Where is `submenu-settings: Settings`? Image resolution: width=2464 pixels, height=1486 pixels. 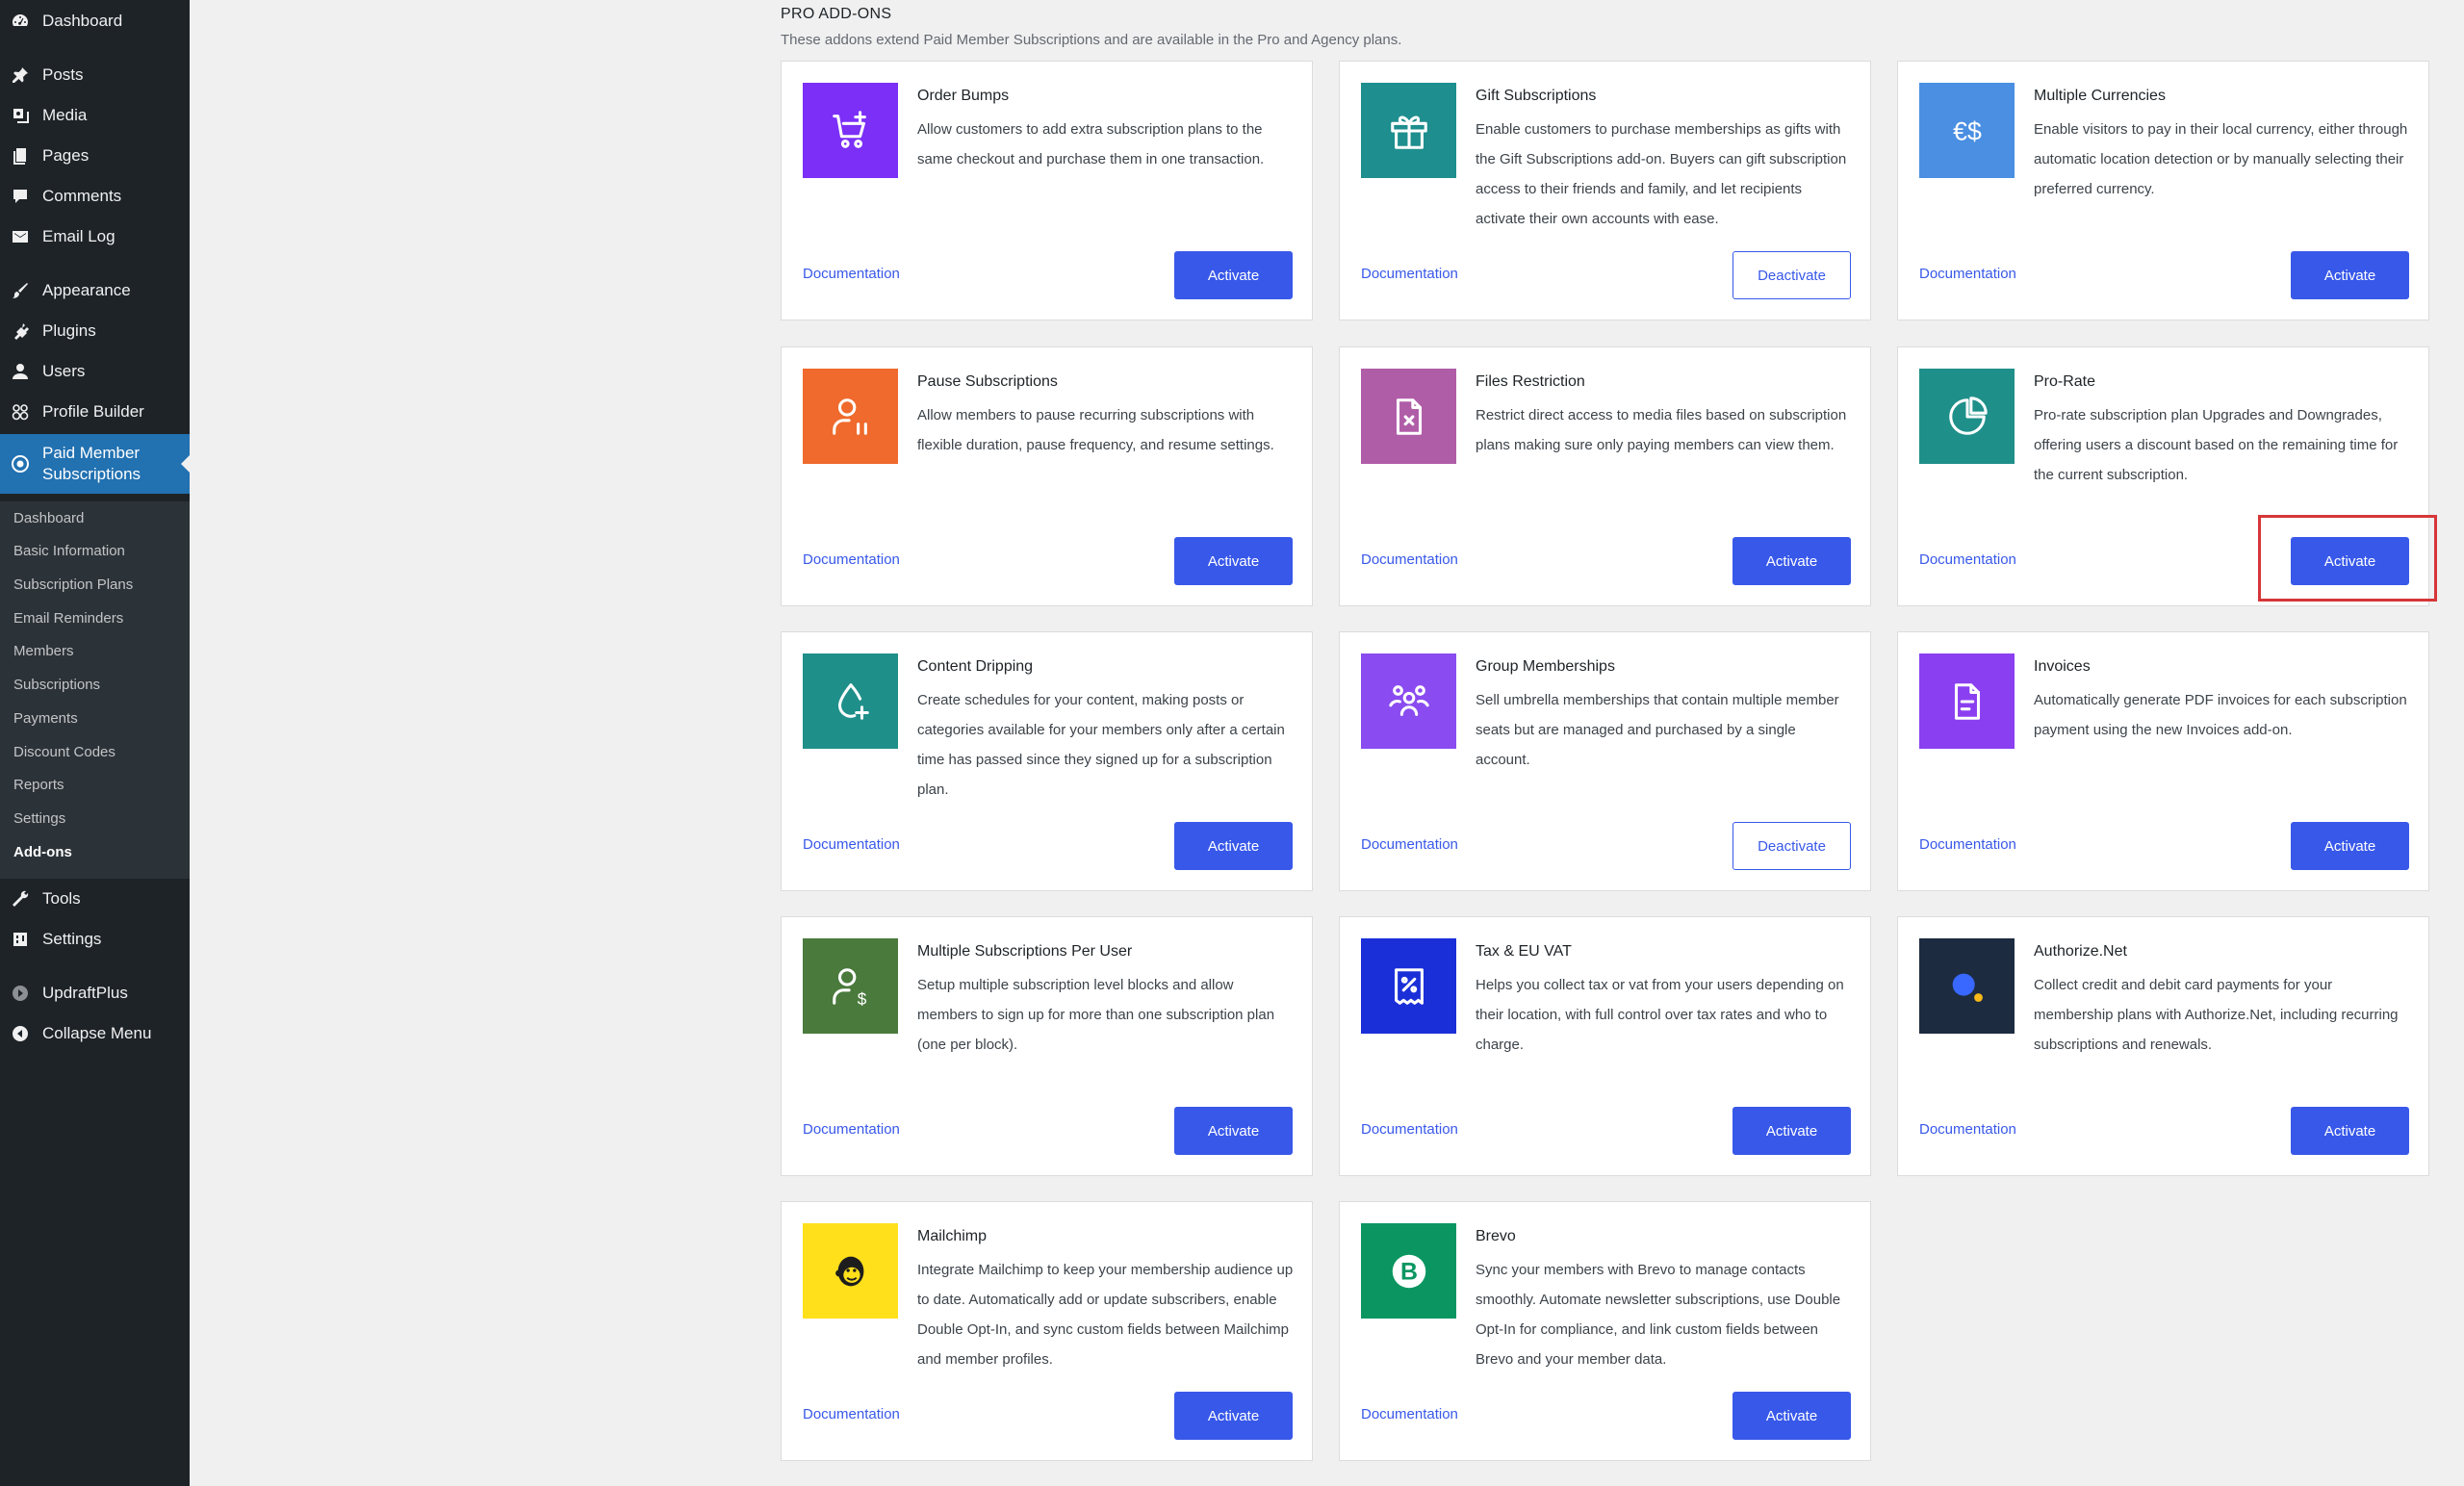 submenu-settings: Settings is located at coordinates (39, 818).